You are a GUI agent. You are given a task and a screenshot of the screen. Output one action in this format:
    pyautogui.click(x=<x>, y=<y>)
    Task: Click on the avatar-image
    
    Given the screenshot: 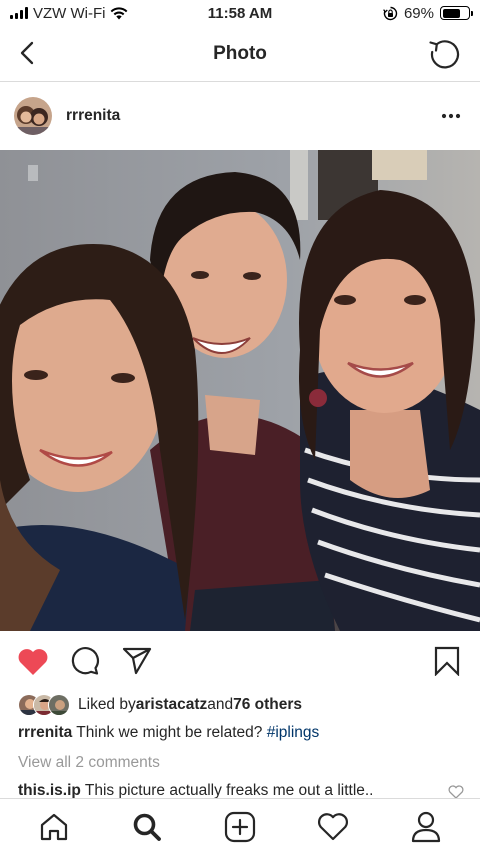 What is the action you would take?
    pyautogui.click(x=33, y=116)
    